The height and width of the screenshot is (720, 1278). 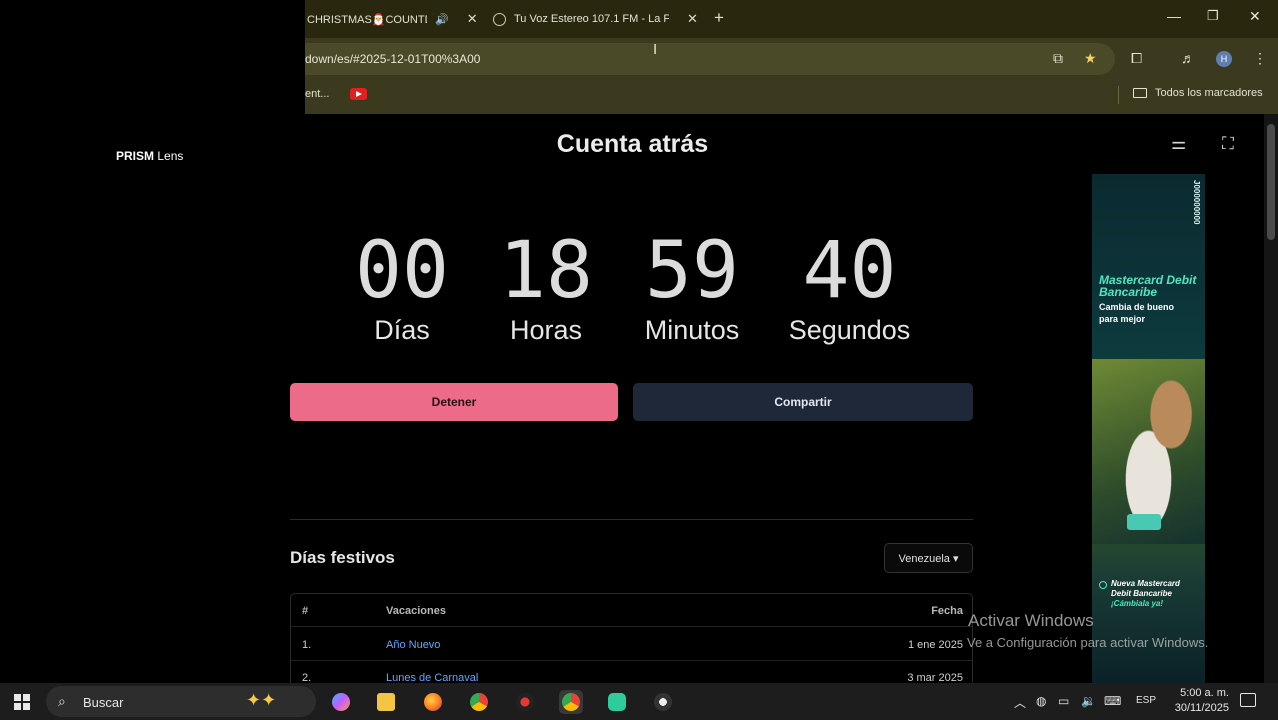 What do you see at coordinates (454, 402) in the screenshot?
I see `stop-button: Detener` at bounding box center [454, 402].